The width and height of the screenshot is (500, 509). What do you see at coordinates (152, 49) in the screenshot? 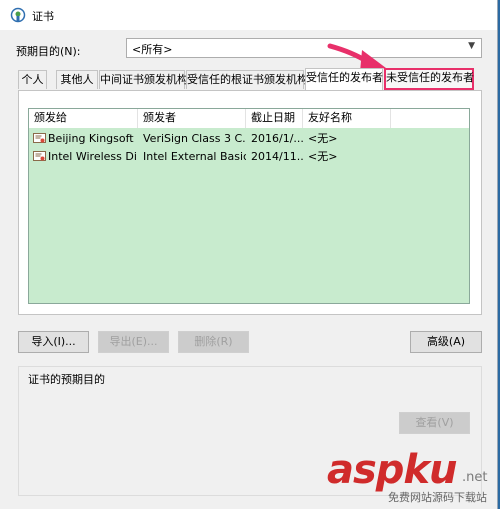
I see `purpose-value: <所有>` at bounding box center [152, 49].